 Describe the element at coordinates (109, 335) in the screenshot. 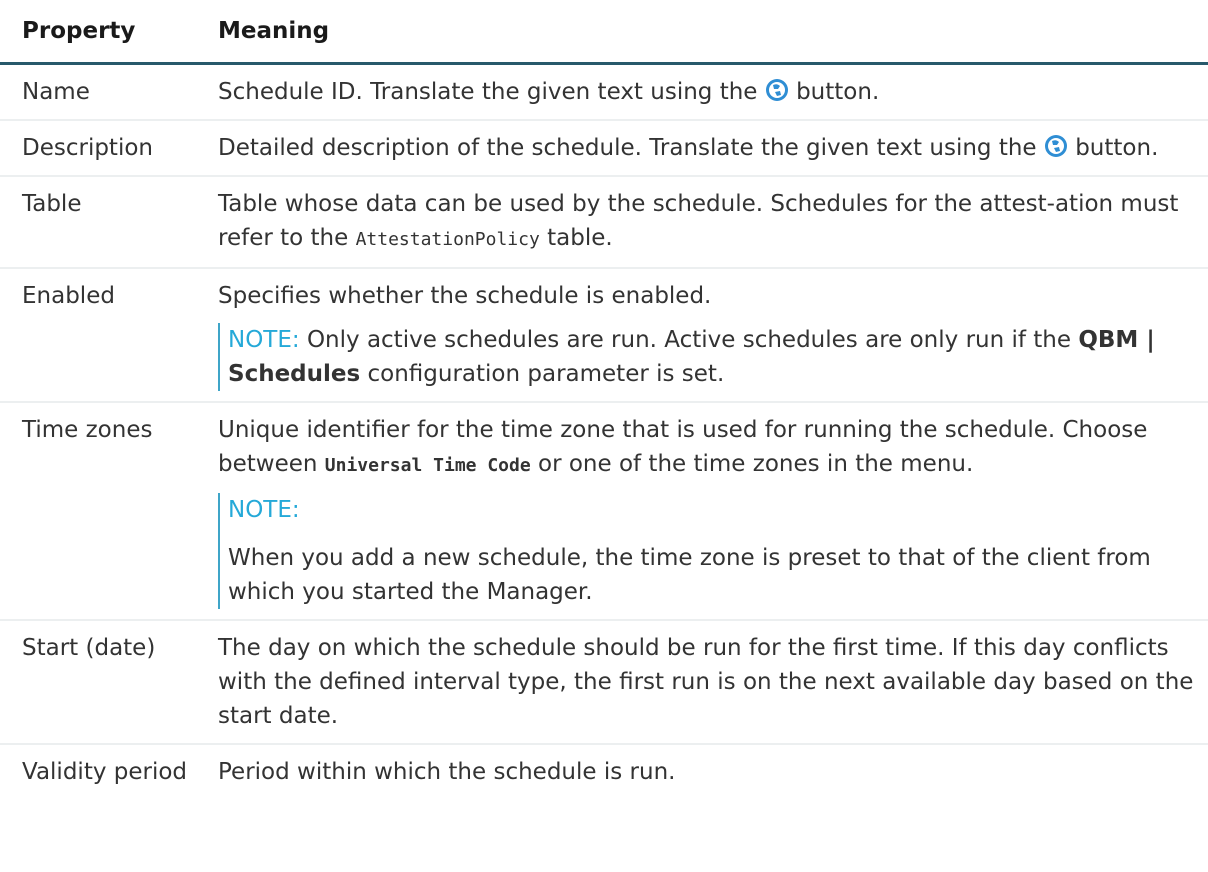

I see `property-enabled: Enabled` at that location.